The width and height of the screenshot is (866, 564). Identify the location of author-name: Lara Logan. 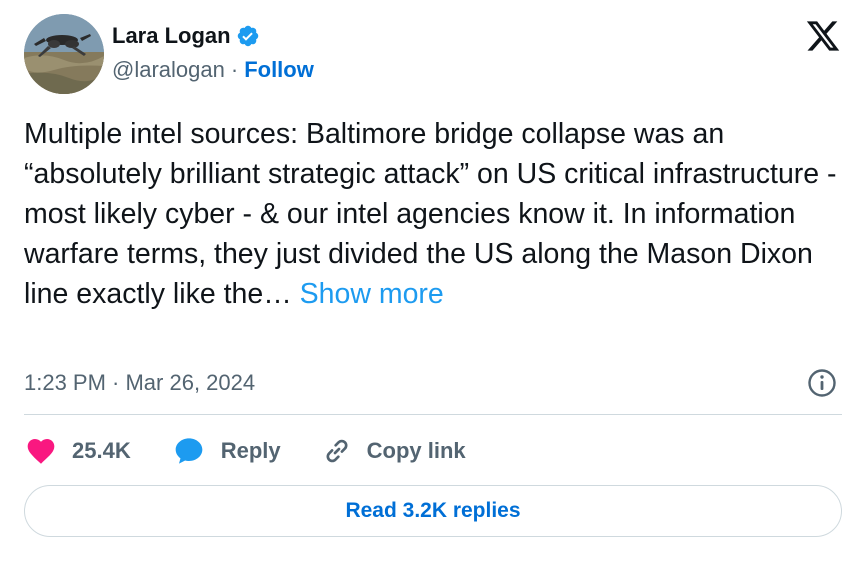
(171, 36).